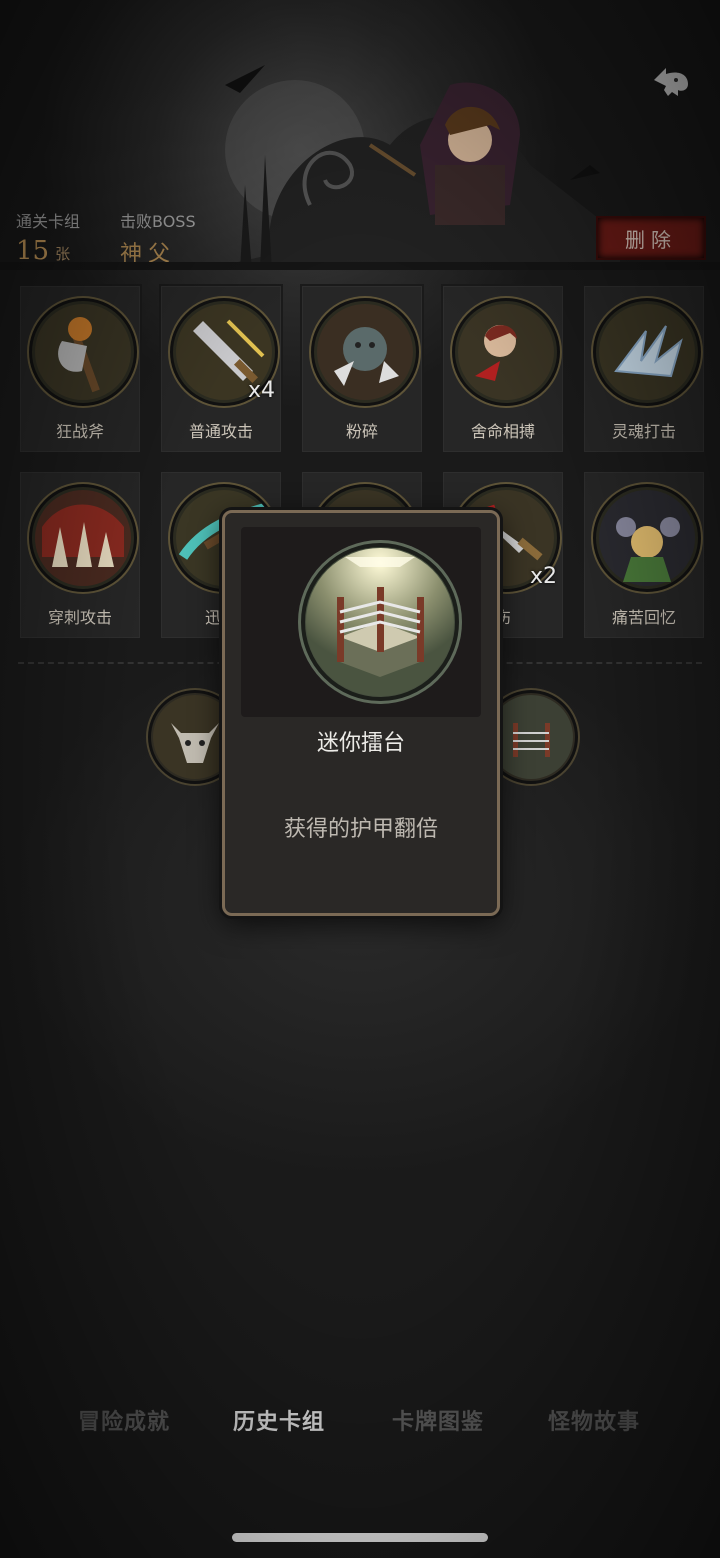  What do you see at coordinates (158, 238) in the screenshot?
I see `boss-stat: 击败BOSS 神父` at bounding box center [158, 238].